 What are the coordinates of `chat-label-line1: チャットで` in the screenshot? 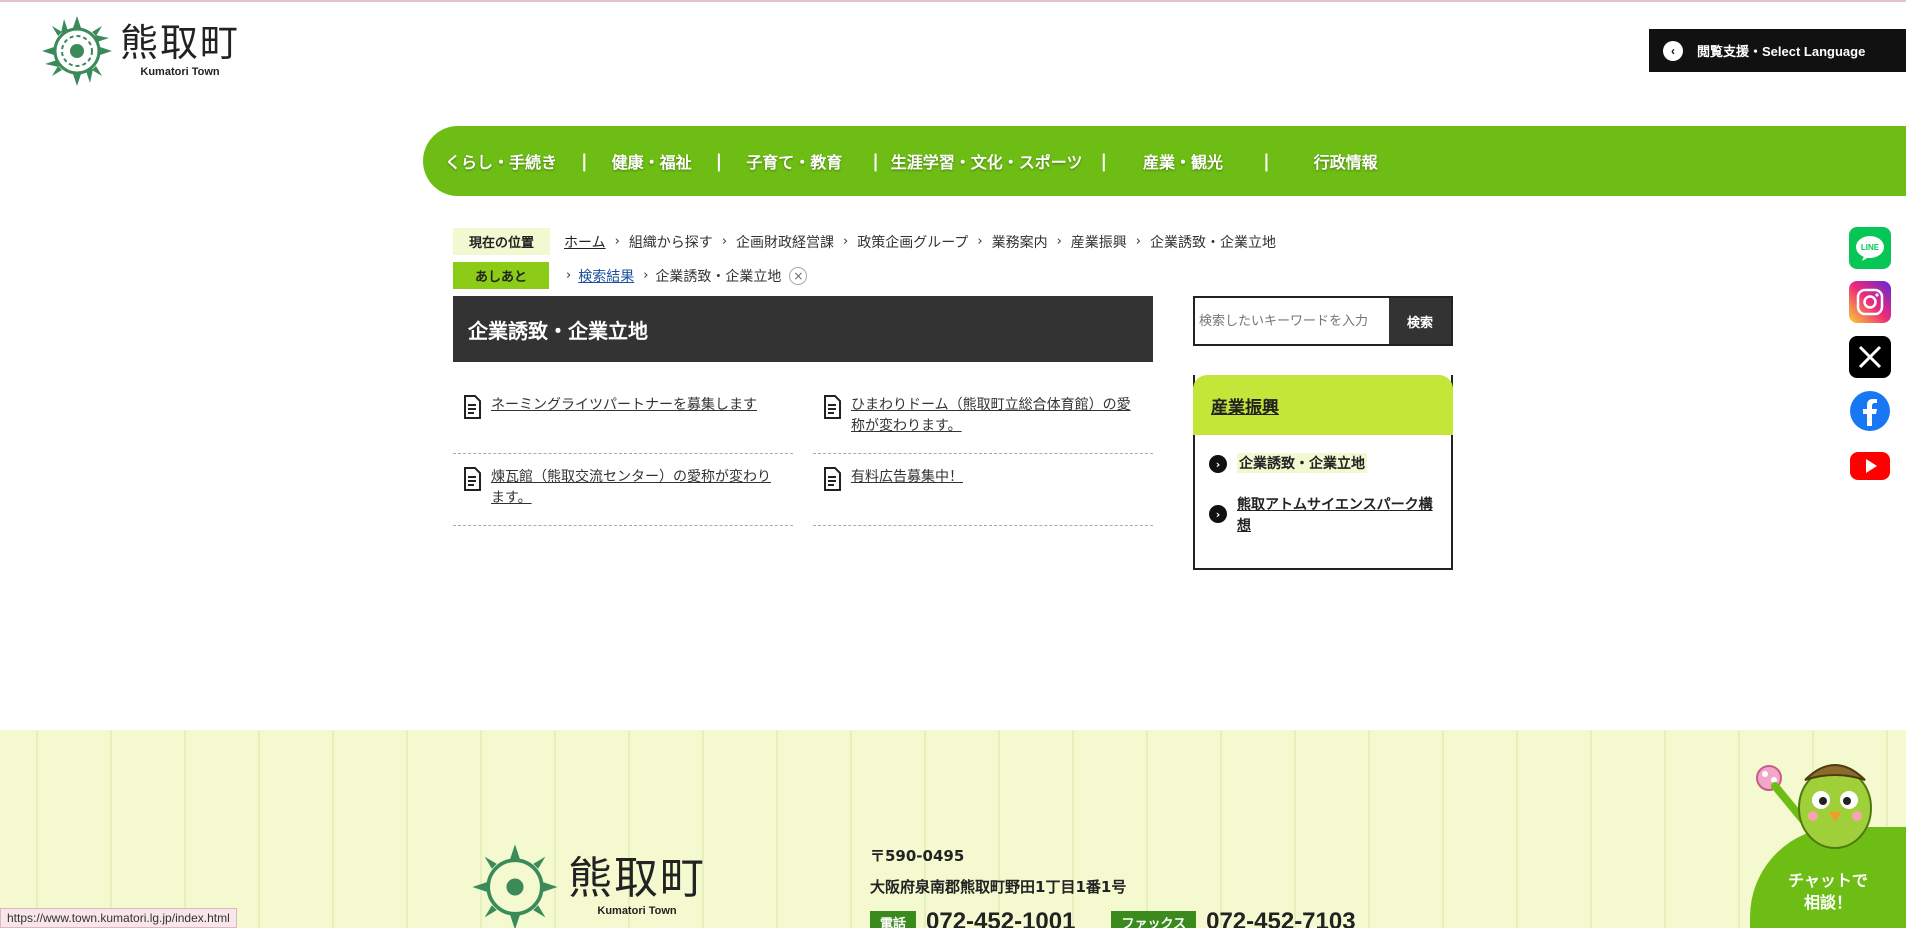 It's located at (1828, 880).